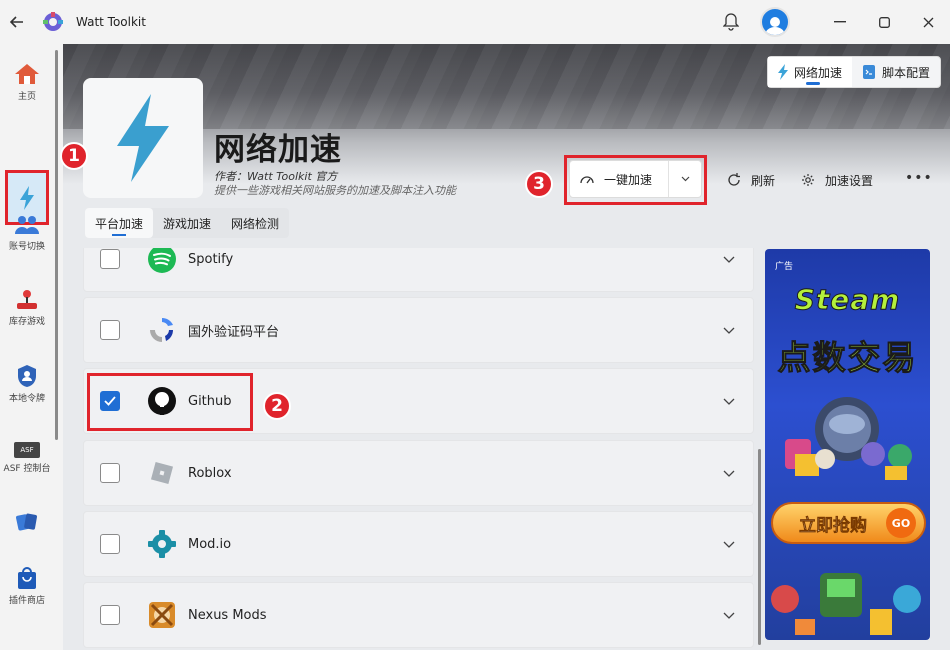  I want to click on list-item-captcha: 国外验证码平台, so click(418, 330).